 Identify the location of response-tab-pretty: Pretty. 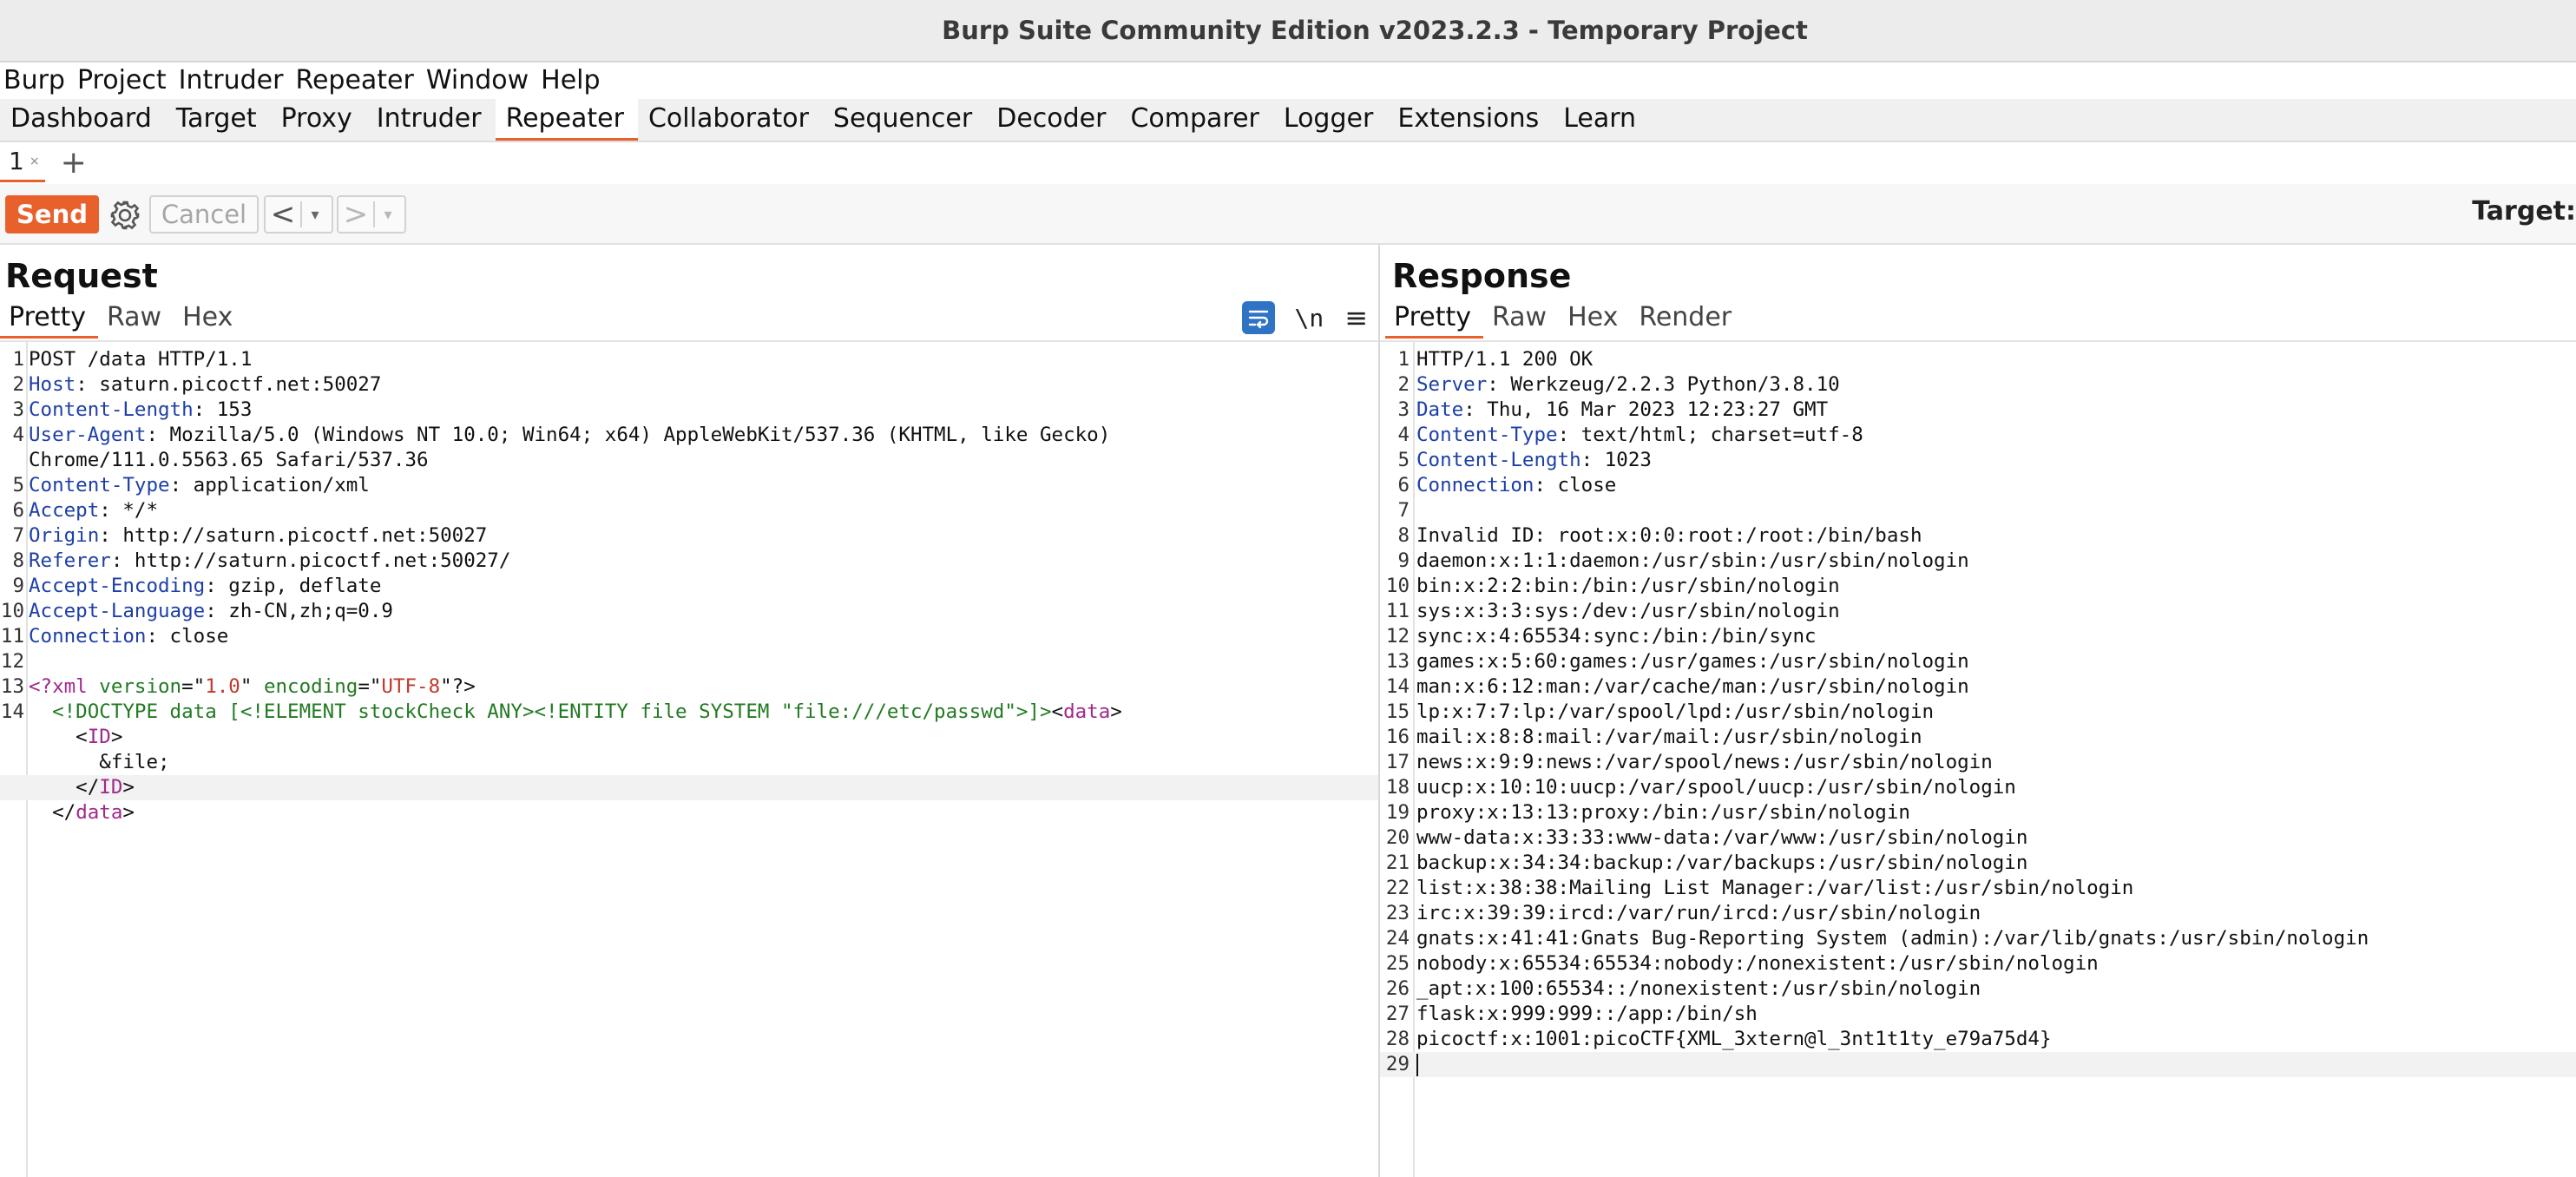
(1434, 319).